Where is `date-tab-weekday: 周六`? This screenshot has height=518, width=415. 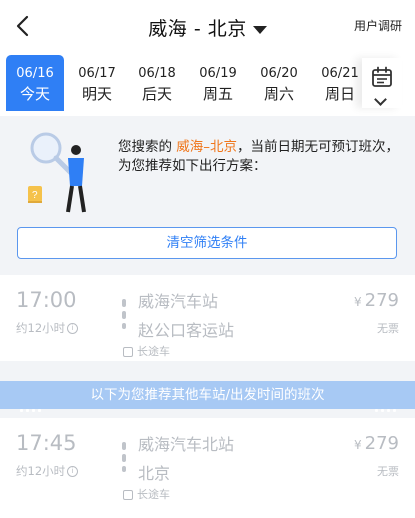 date-tab-weekday: 周六 is located at coordinates (278, 94).